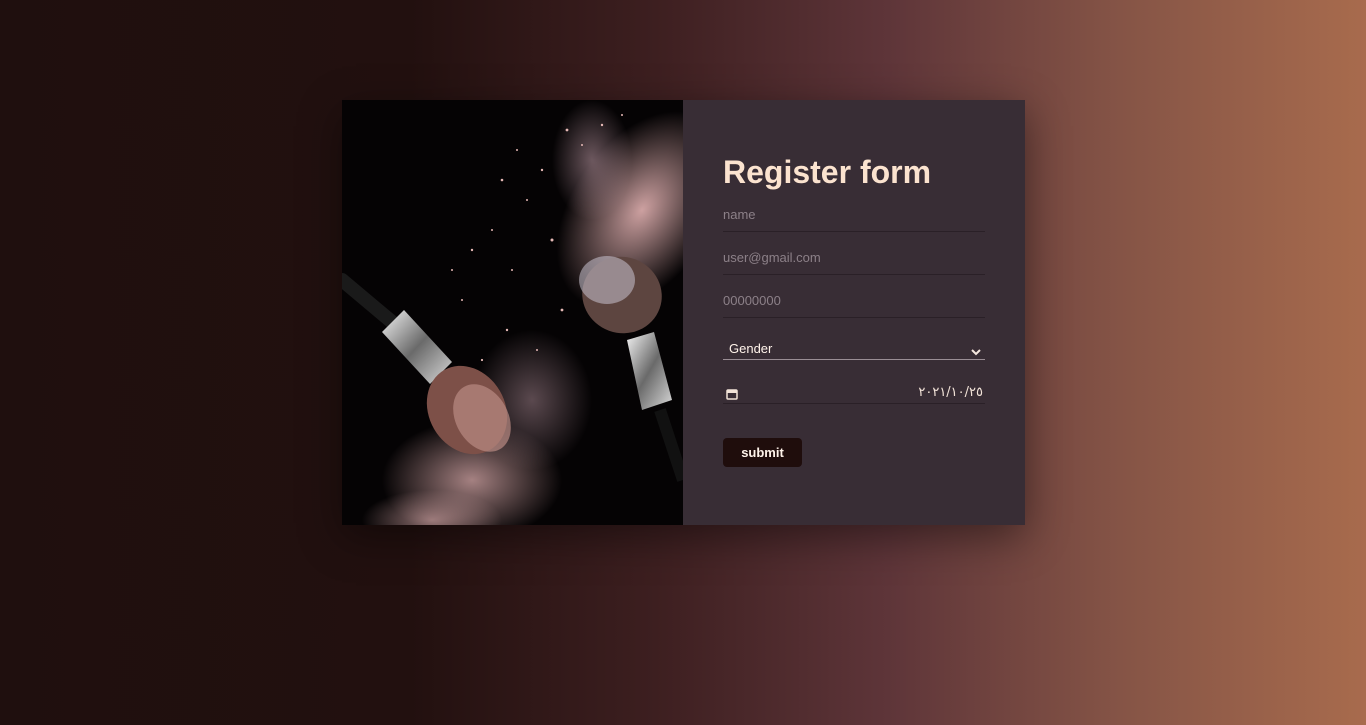 The height and width of the screenshot is (725, 1366). I want to click on gender-select-value: Gender, so click(751, 348).